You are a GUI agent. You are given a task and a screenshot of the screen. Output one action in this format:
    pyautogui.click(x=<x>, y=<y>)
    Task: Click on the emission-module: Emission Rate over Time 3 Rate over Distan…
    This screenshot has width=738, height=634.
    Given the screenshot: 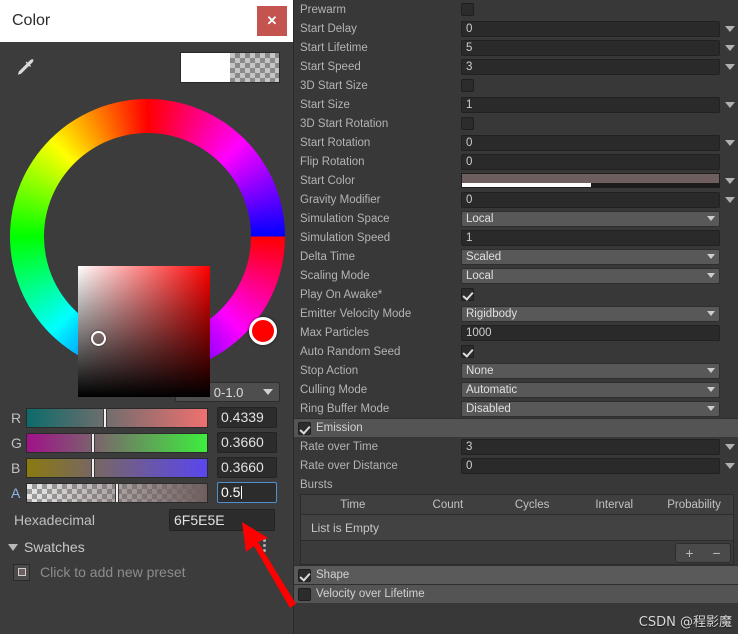 What is the action you would take?
    pyautogui.click(x=516, y=491)
    